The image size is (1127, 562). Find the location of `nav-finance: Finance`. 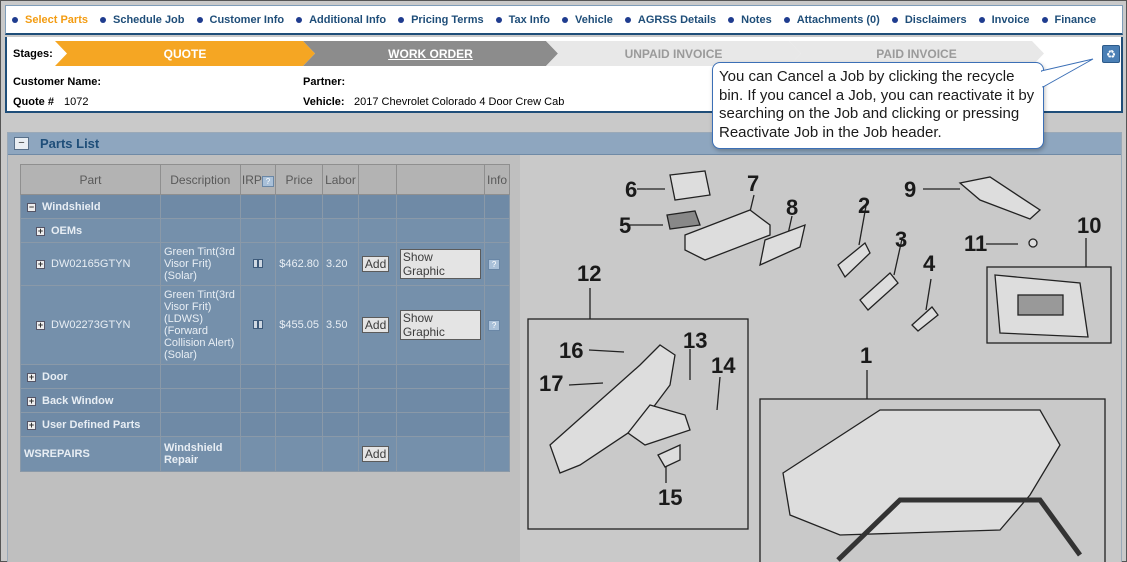

nav-finance: Finance is located at coordinates (1069, 19).